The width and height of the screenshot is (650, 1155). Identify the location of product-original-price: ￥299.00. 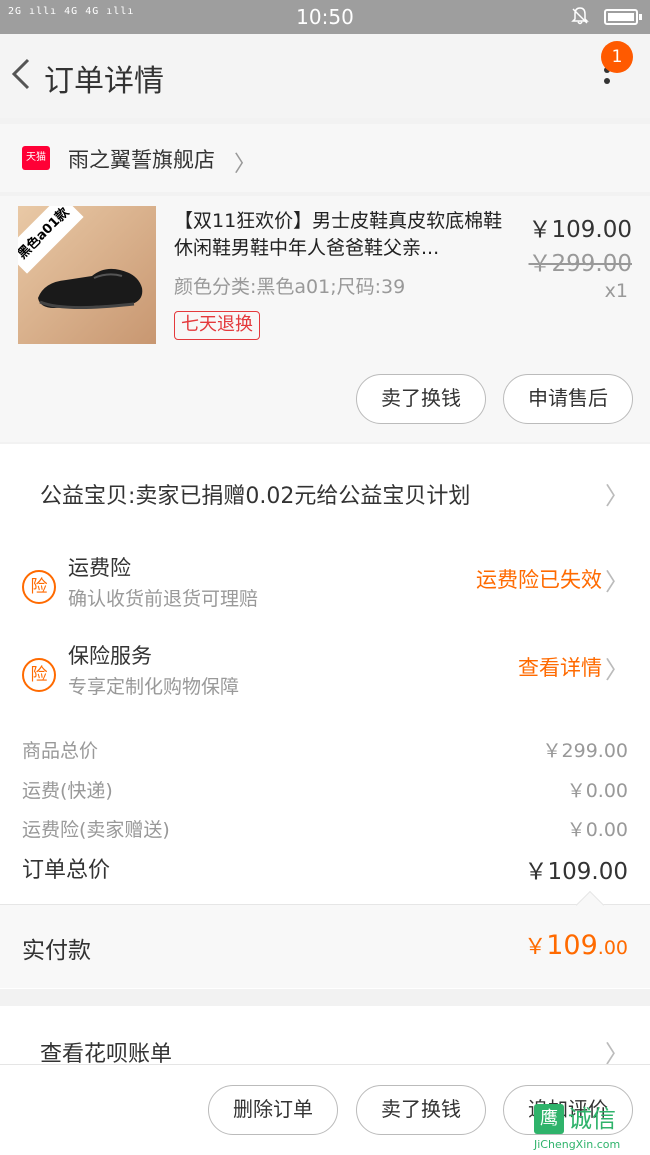
(580, 264).